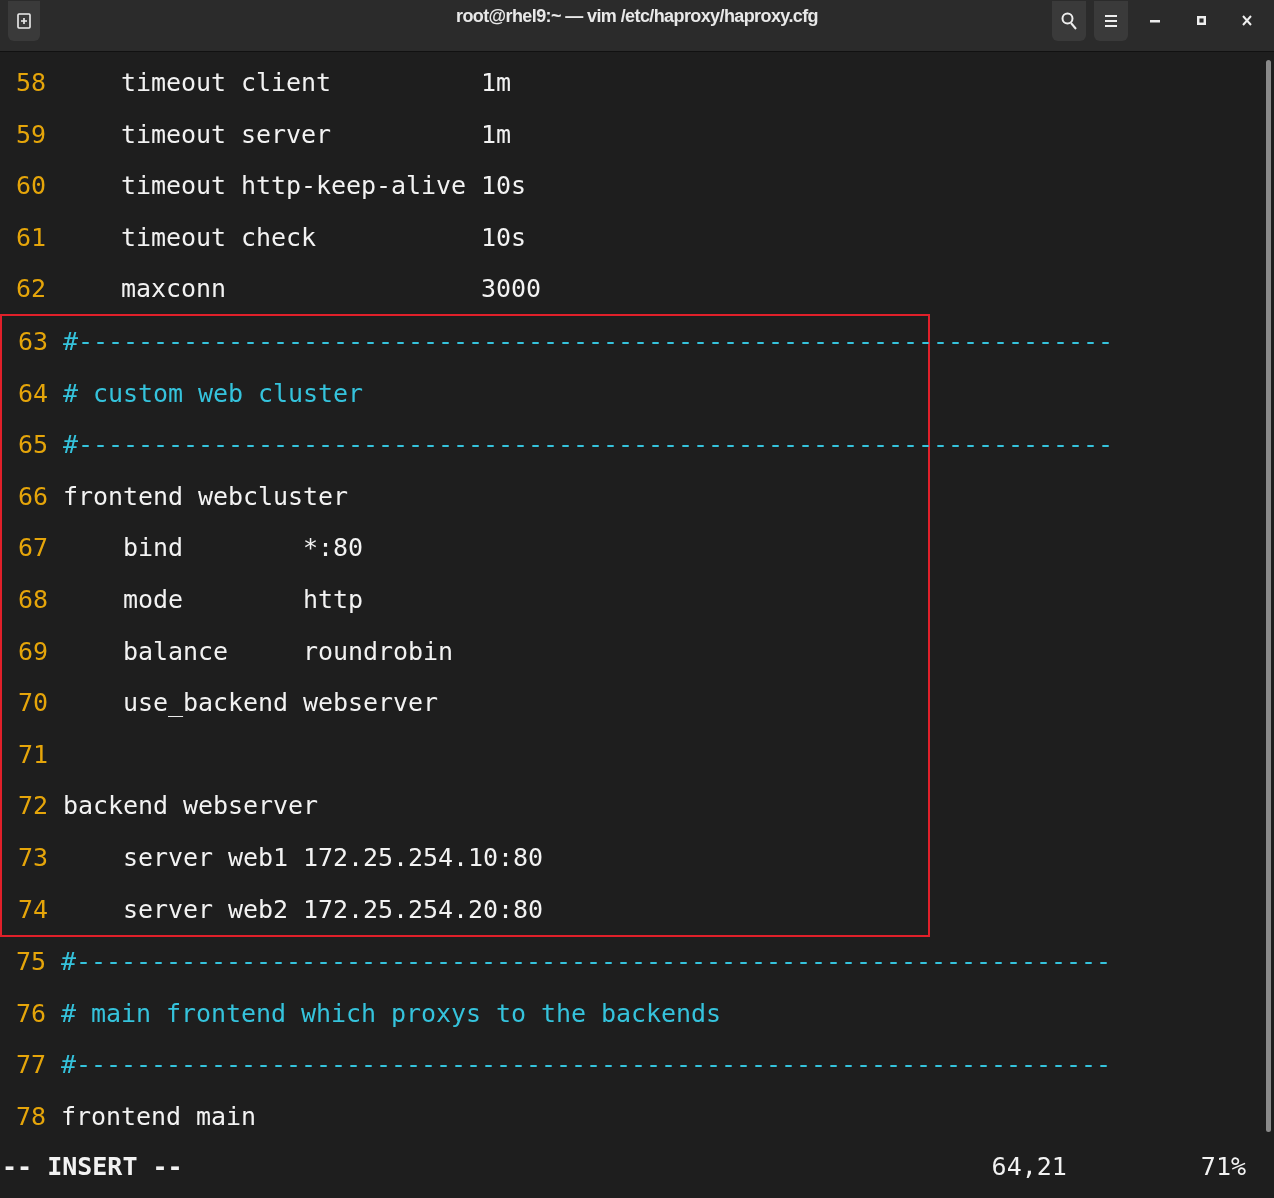  I want to click on line-number: 70, so click(33, 703).